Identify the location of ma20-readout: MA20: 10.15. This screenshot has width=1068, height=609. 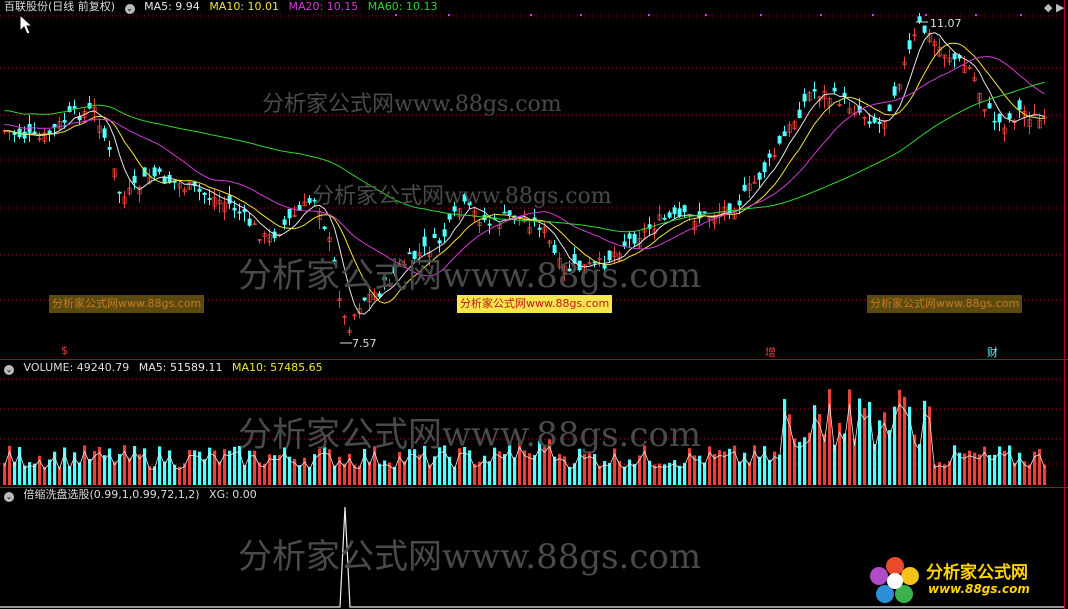
(323, 6).